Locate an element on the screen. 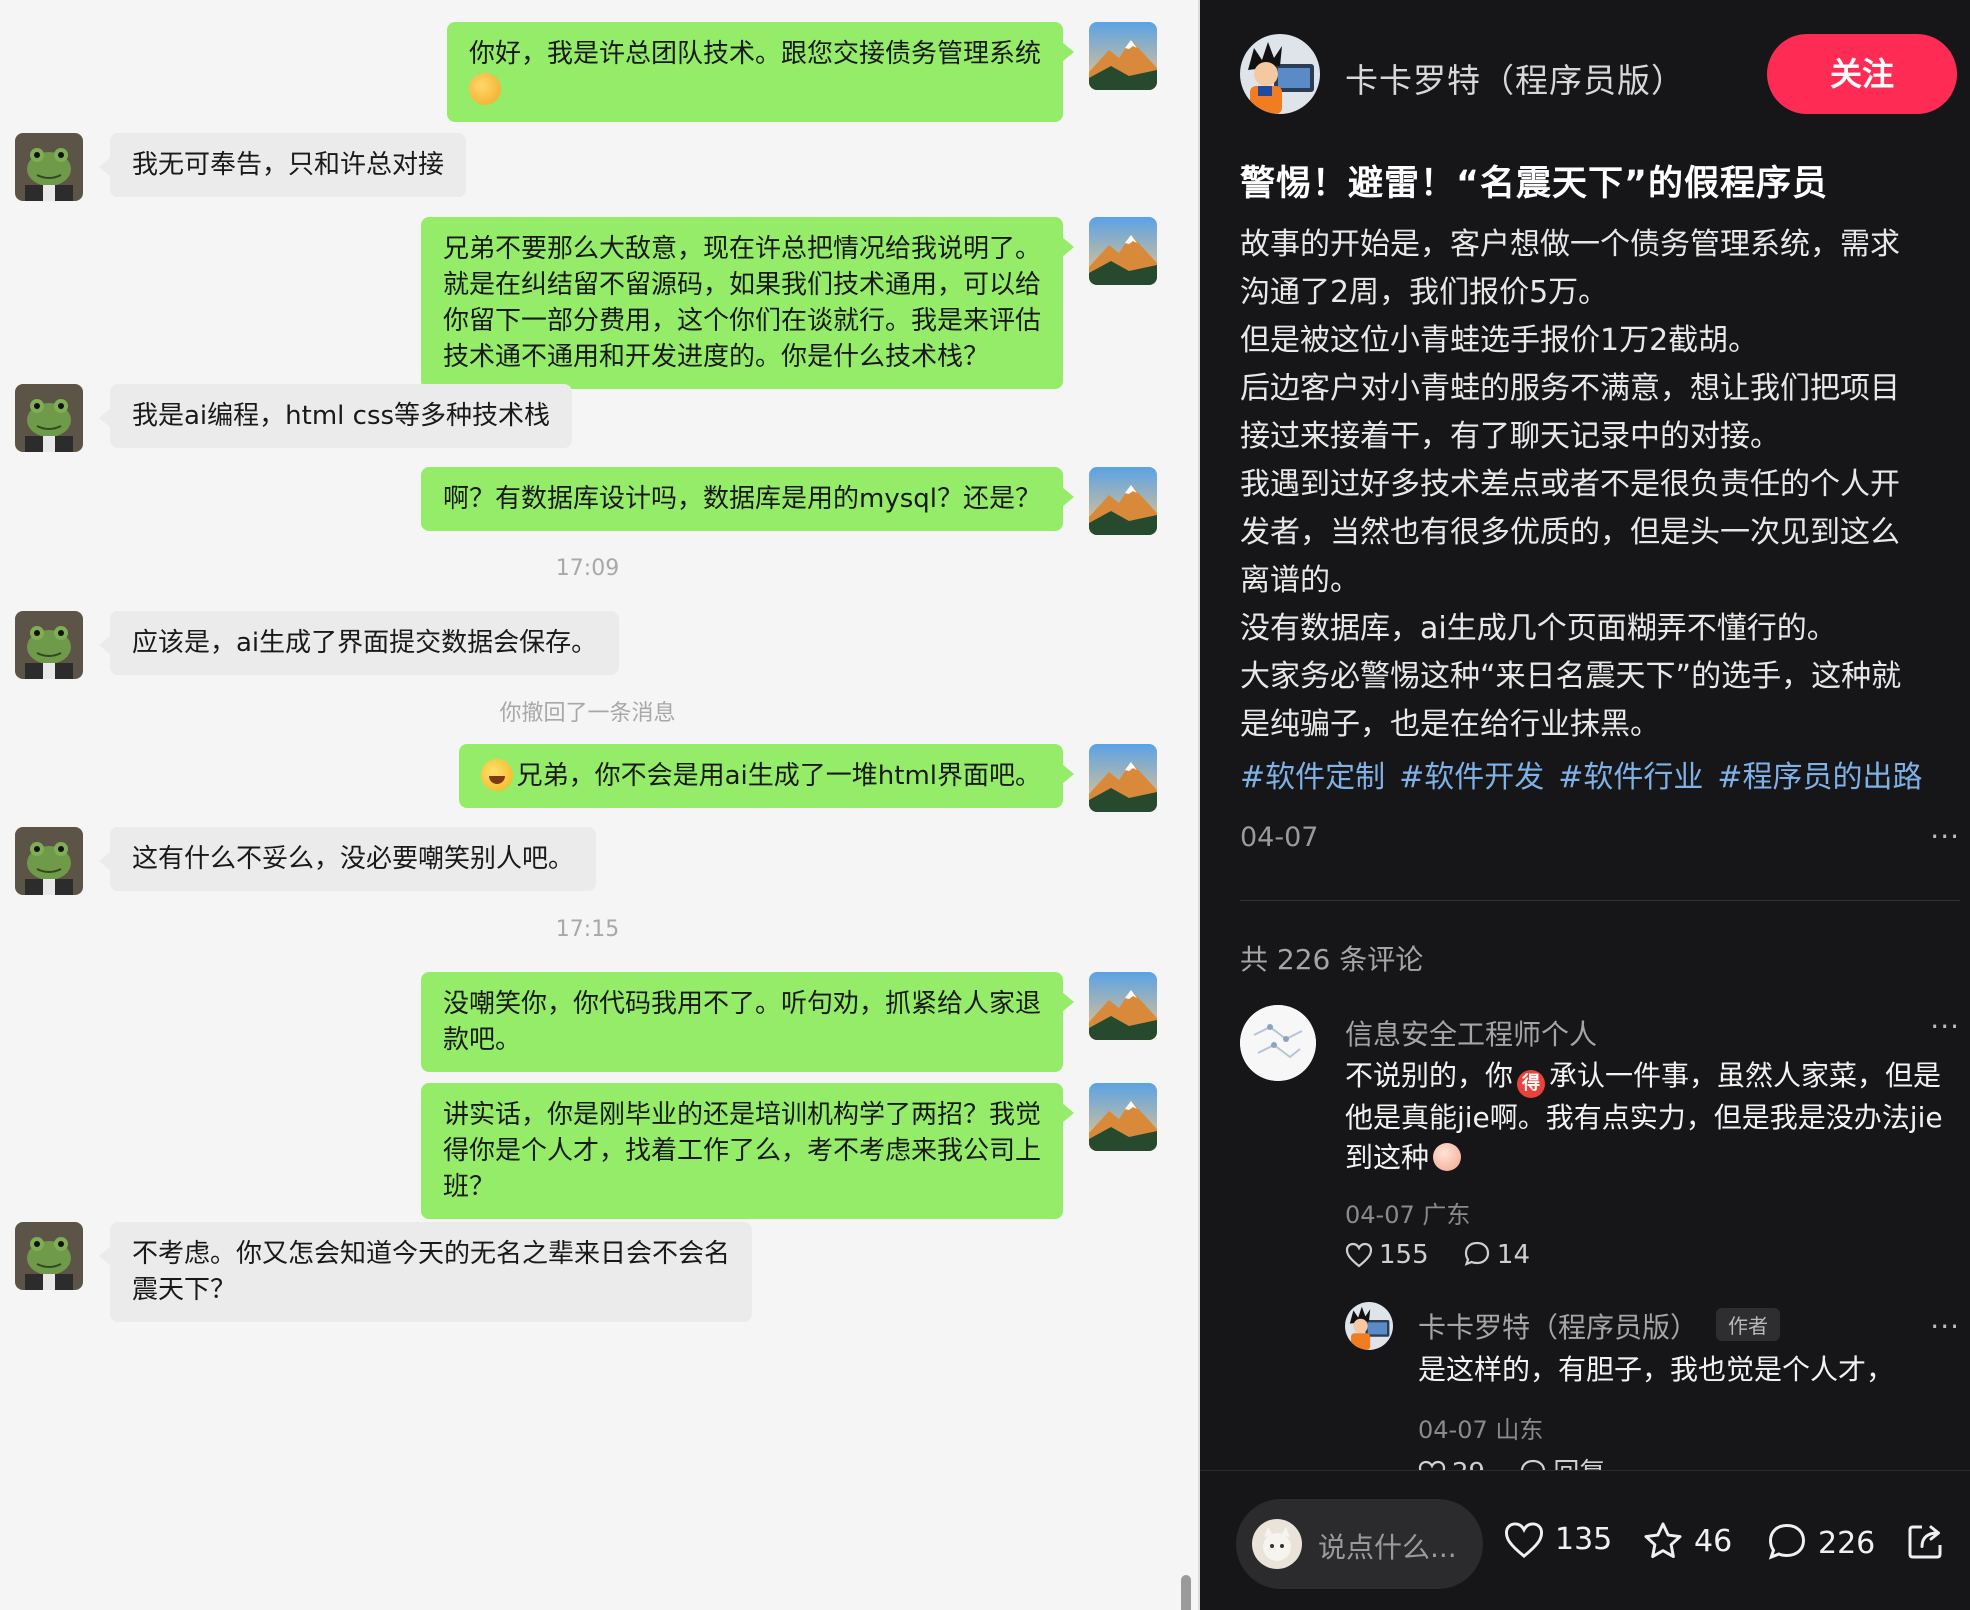 This screenshot has width=1970, height=1610. laughing-emoji-icon is located at coordinates (496, 775).